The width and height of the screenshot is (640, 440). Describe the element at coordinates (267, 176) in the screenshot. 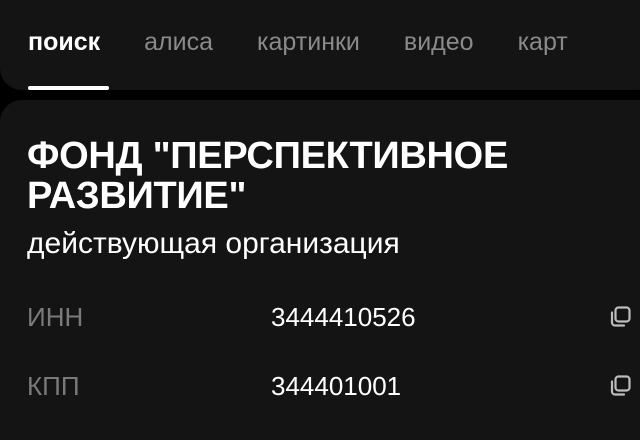

I see `organization-name: ФОНД "ПЕРСПЕКТИВНОЕ РАЗВИТИЕ"` at that location.